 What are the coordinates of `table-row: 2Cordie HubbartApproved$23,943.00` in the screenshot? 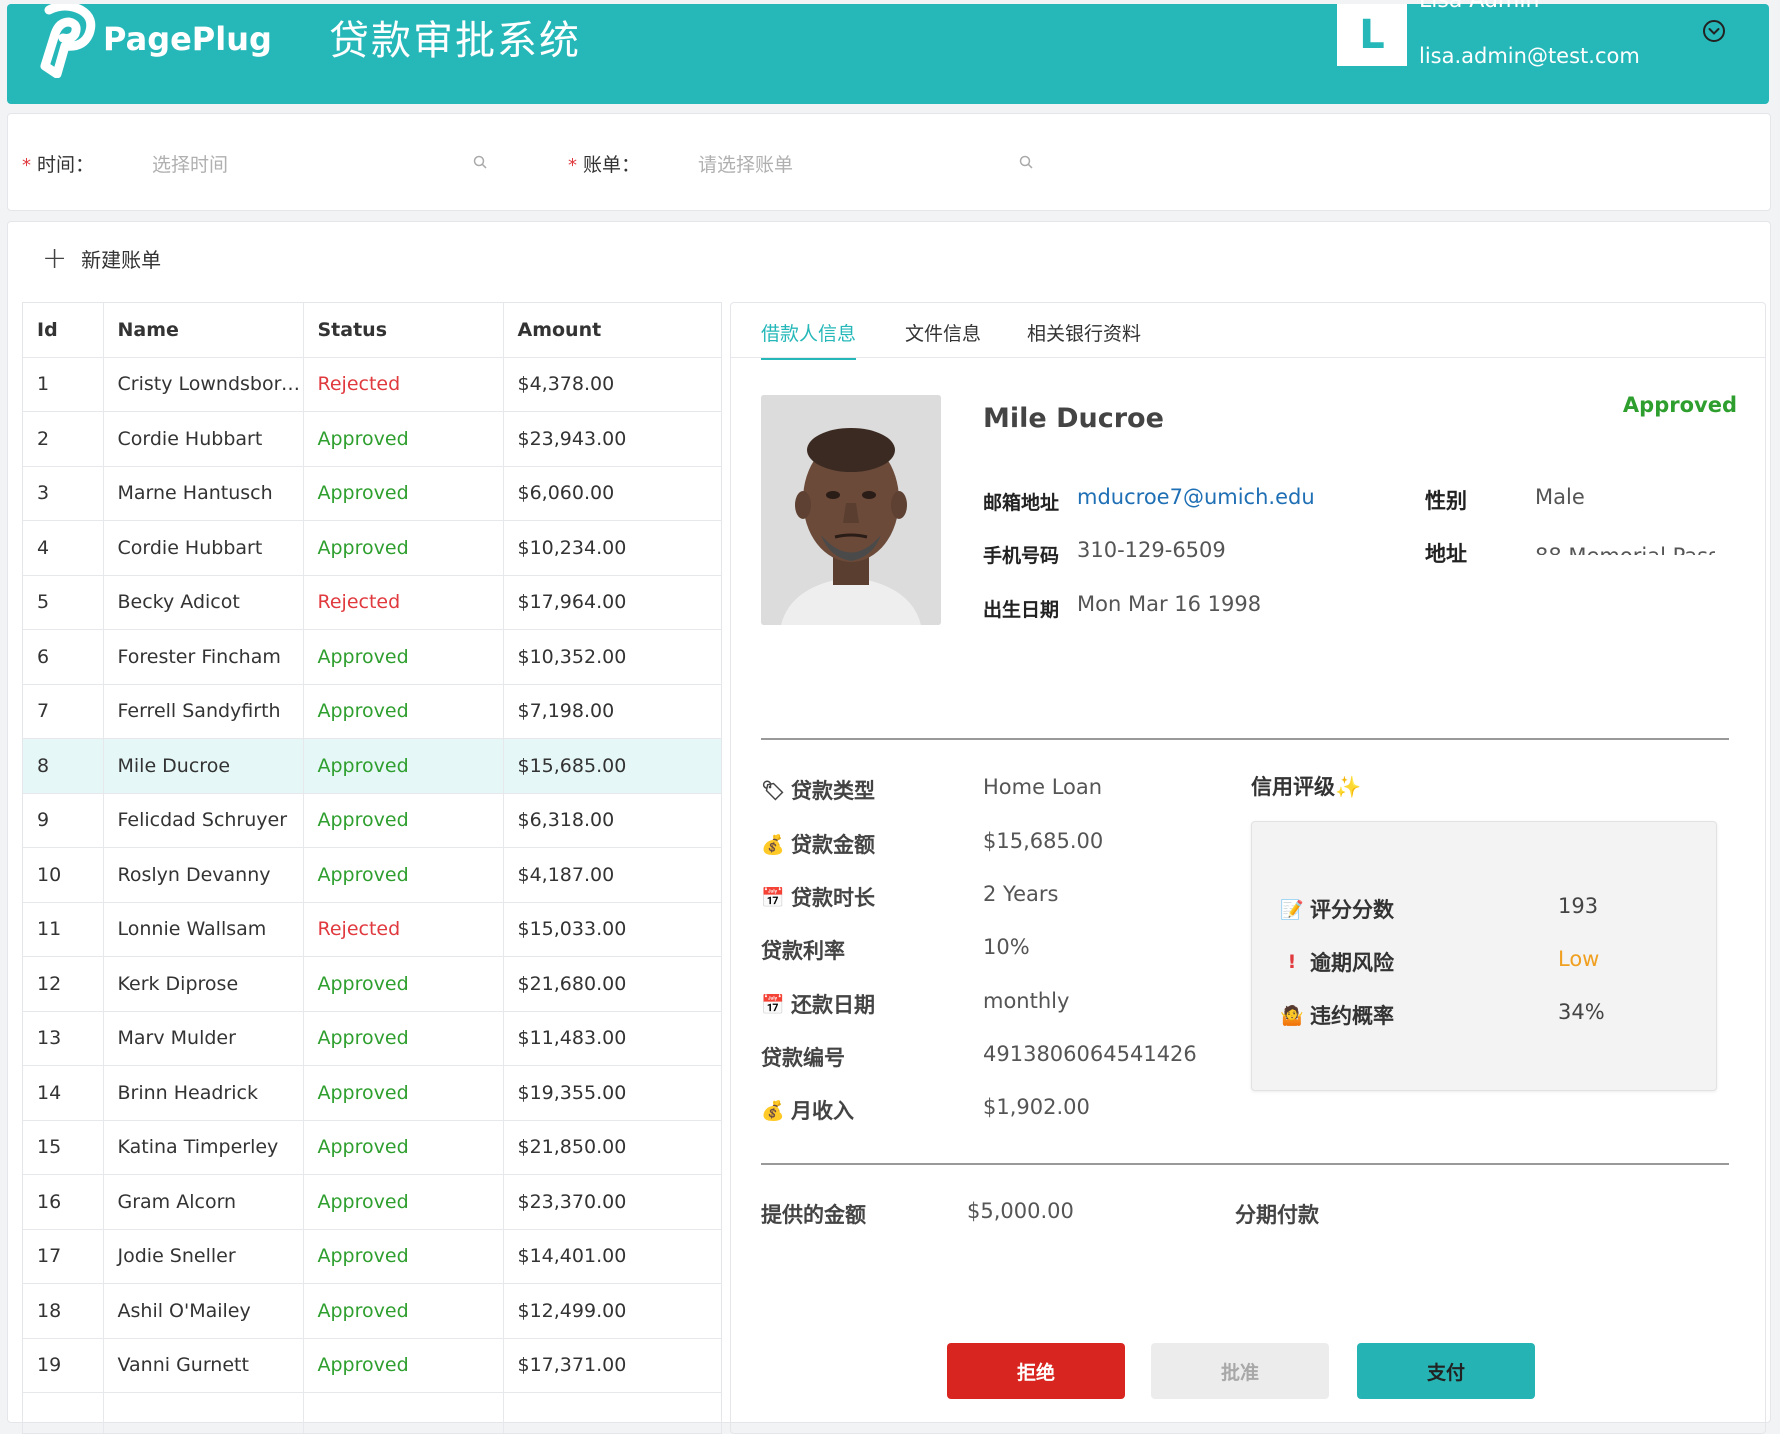 It's located at (372, 439).